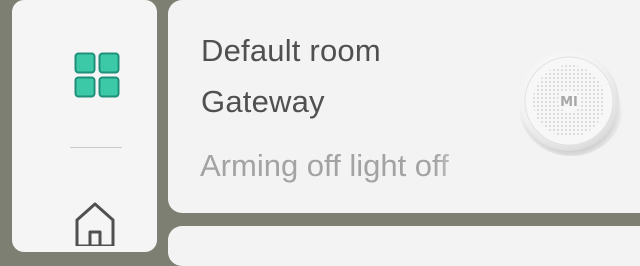 The height and width of the screenshot is (266, 640). I want to click on device-name: Gateway, so click(263, 101).